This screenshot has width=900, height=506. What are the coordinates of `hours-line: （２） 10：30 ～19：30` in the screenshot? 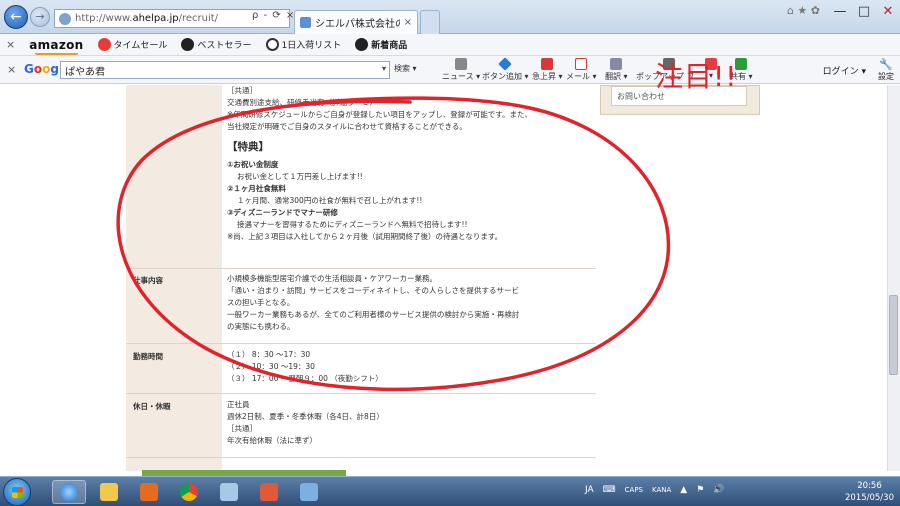 It's located at (271, 366).